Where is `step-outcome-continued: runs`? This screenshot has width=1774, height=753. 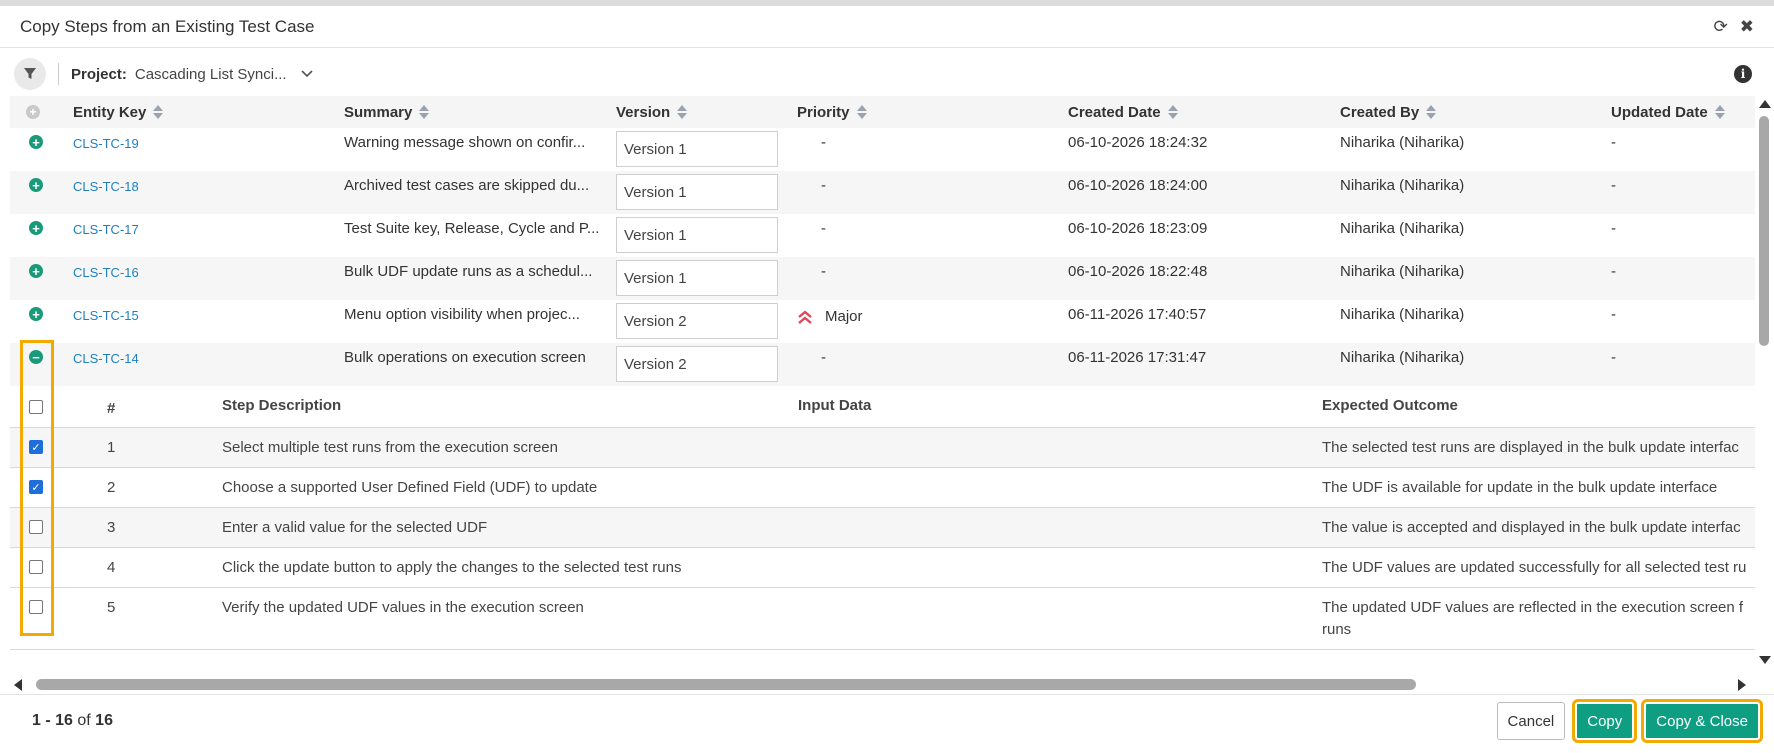
step-outcome-continued: runs is located at coordinates (1337, 629).